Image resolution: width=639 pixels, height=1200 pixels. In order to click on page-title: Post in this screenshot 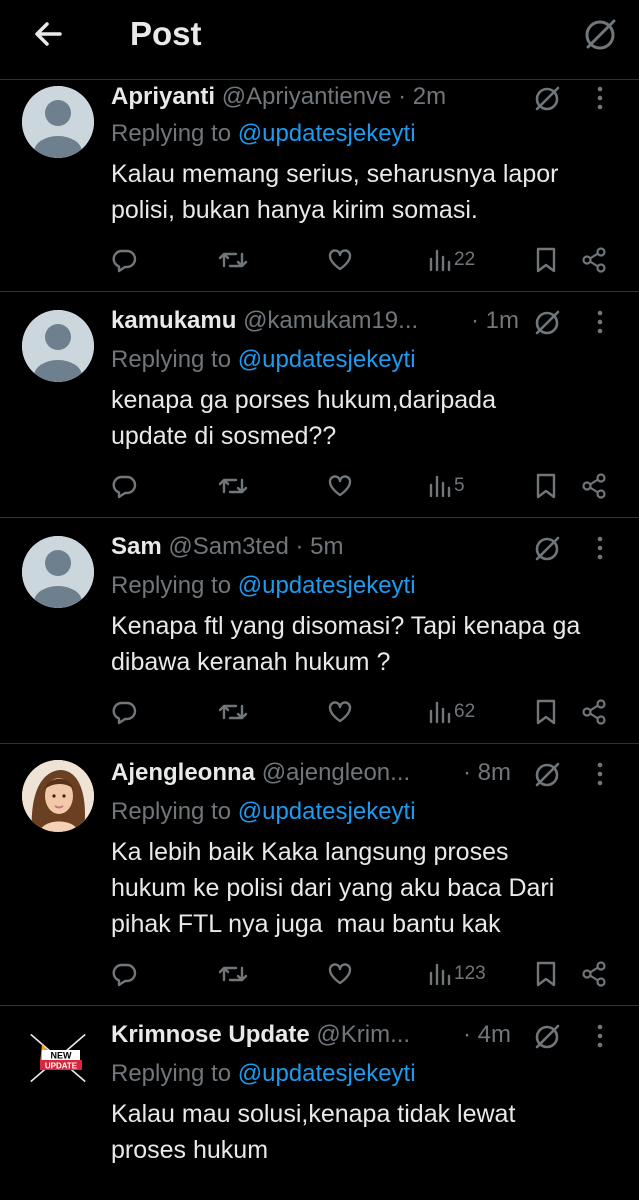, I will do `click(166, 33)`.